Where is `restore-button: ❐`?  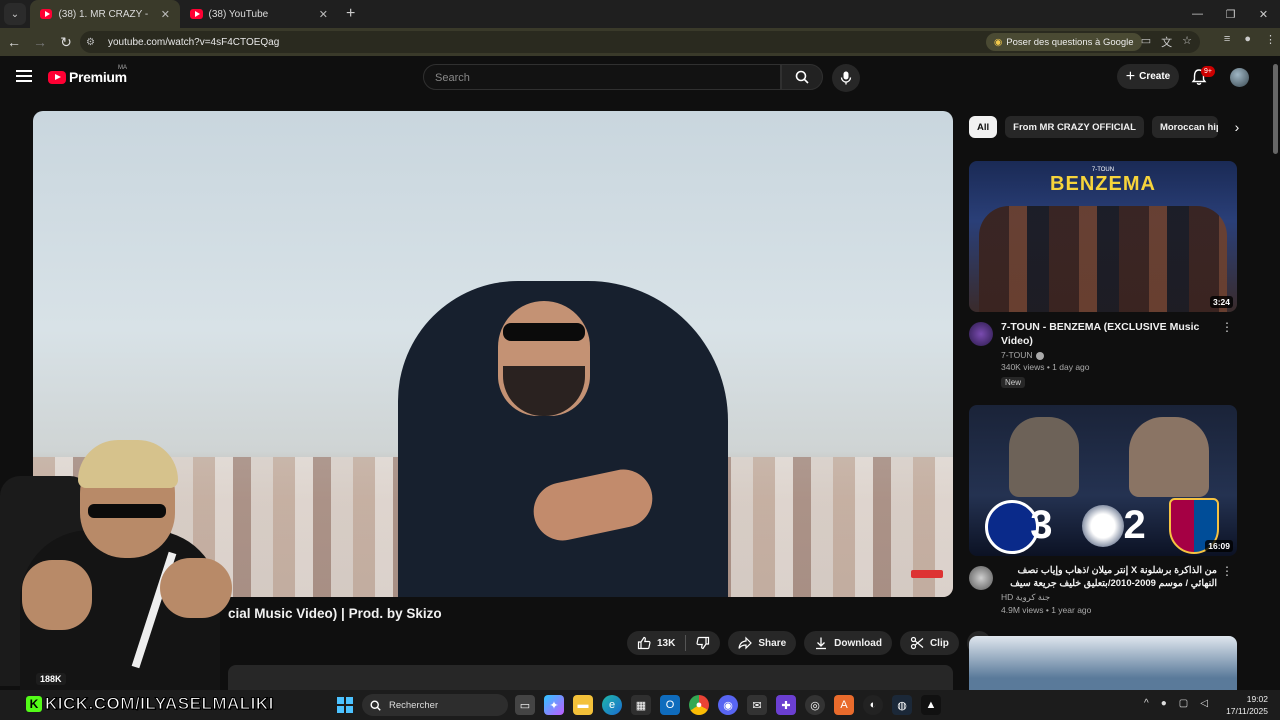 restore-button: ❐ is located at coordinates (1230, 14).